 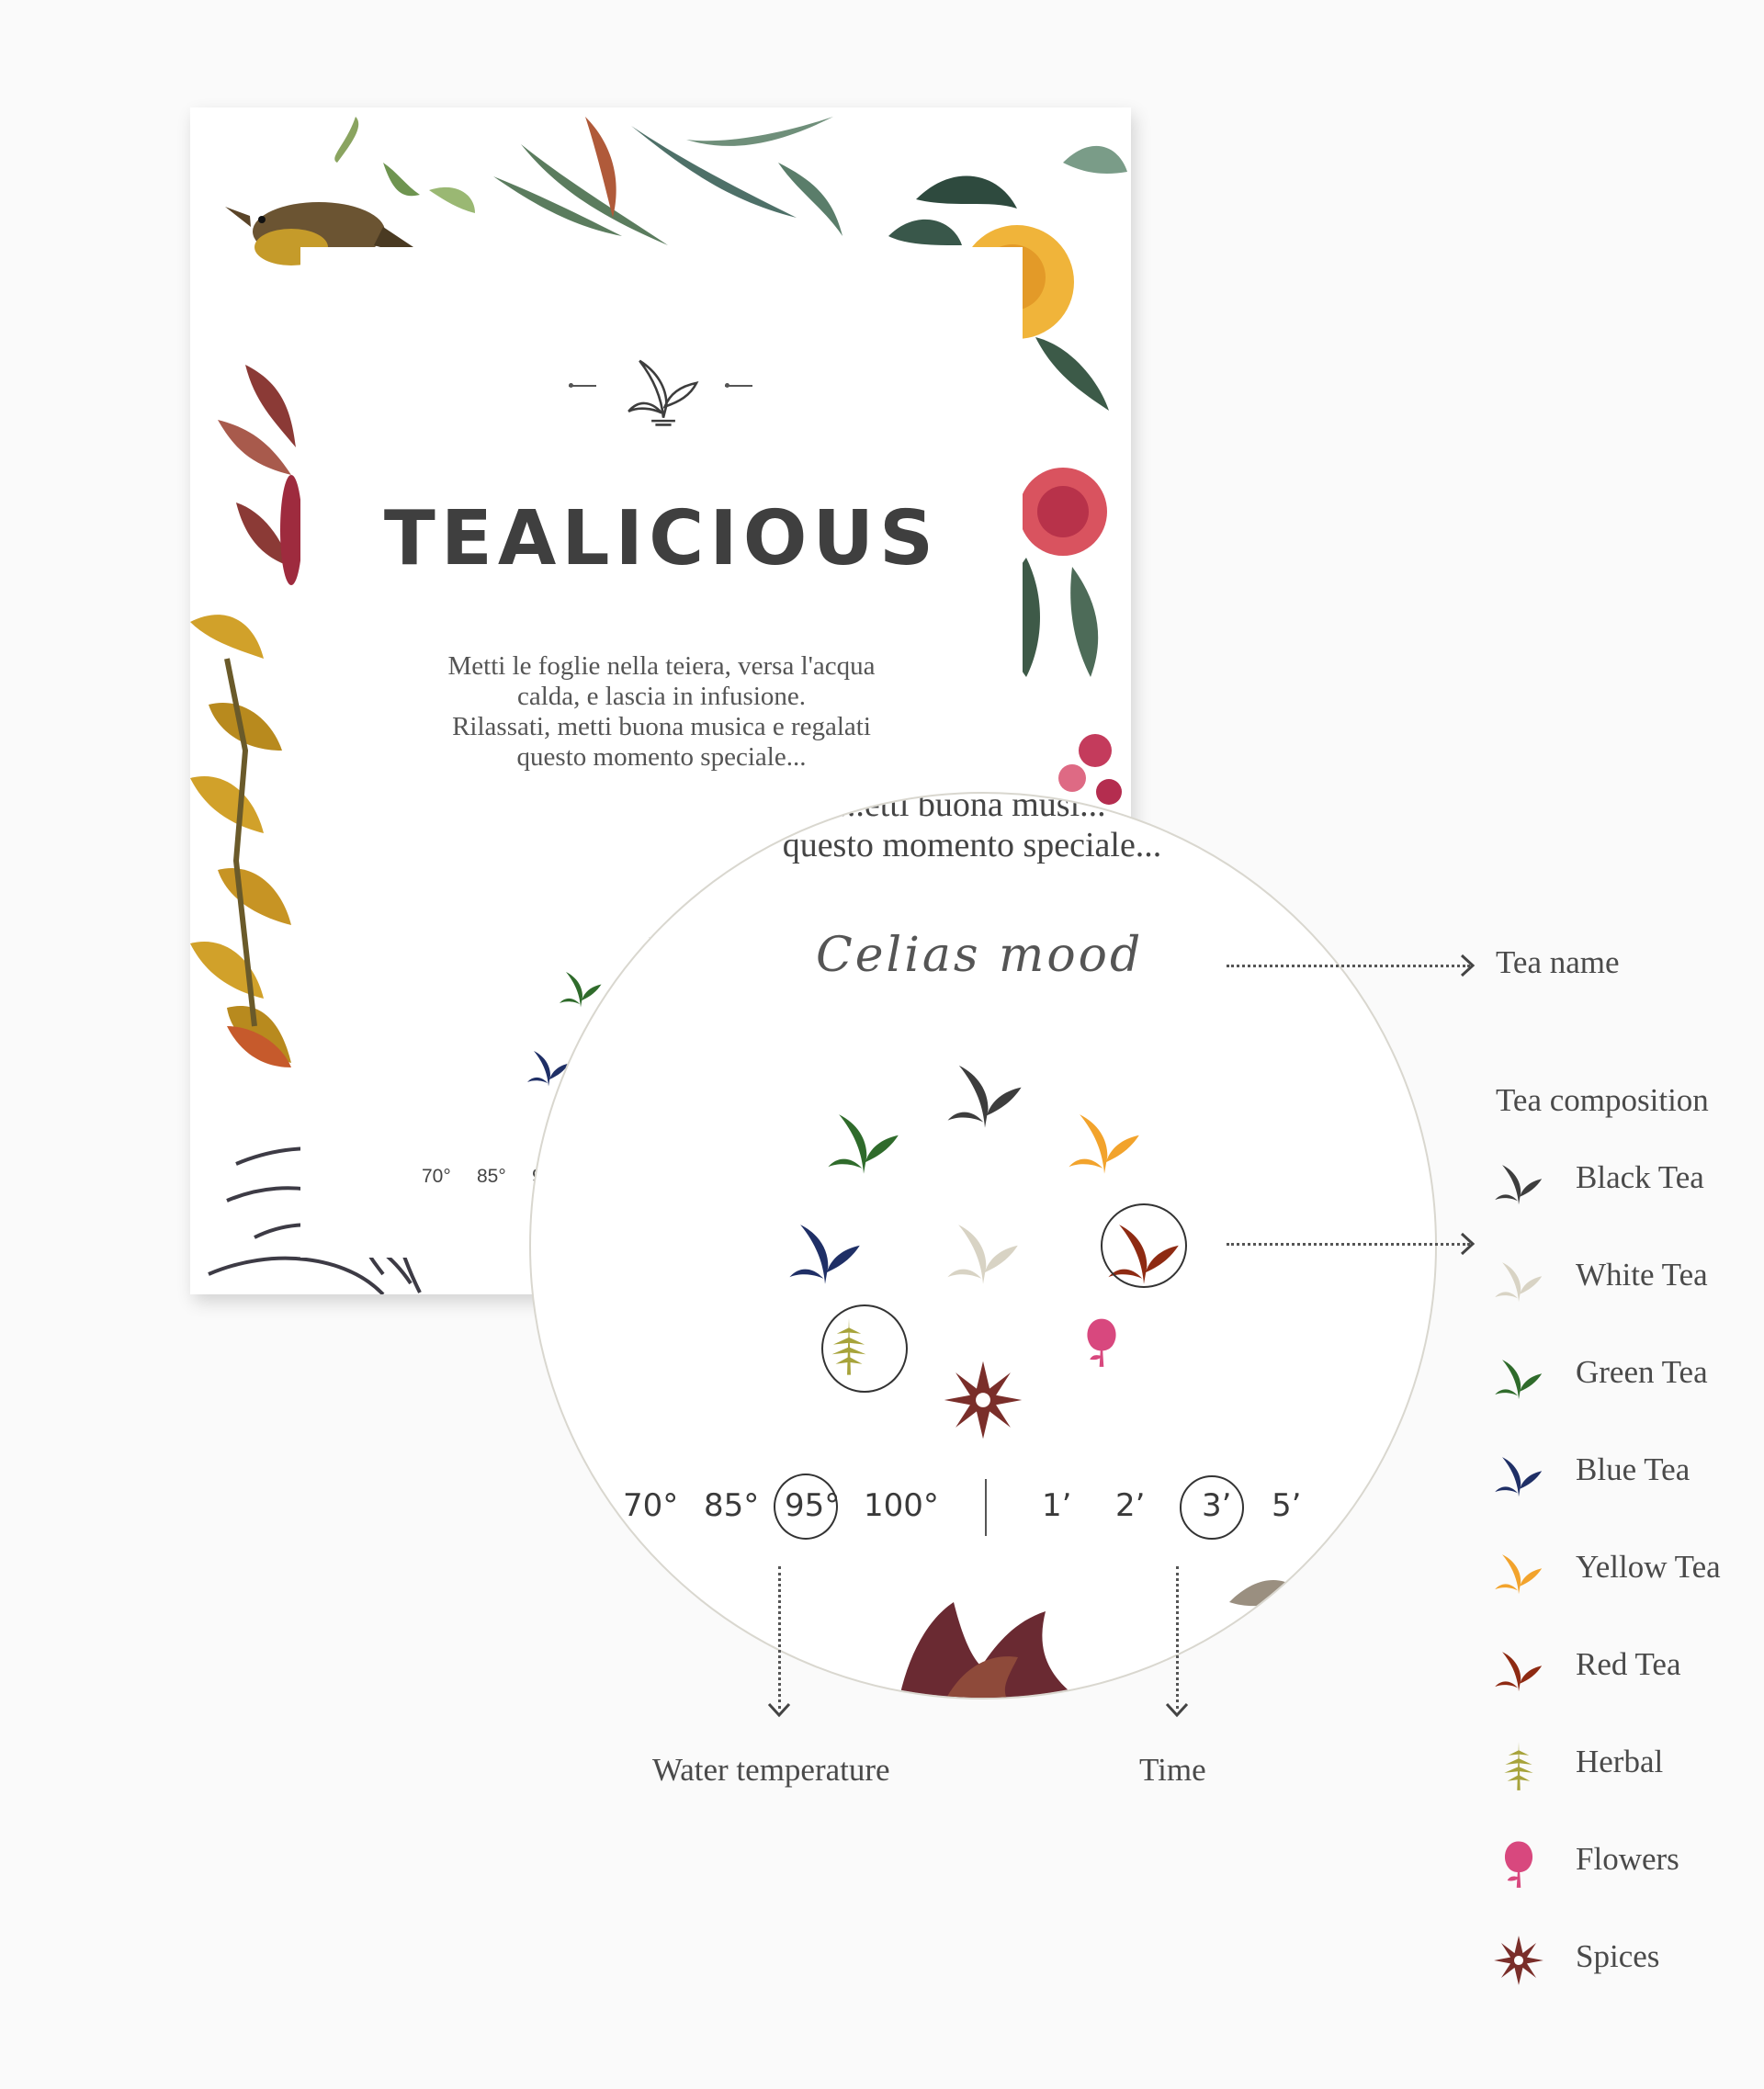 I want to click on red-leaves-illustration, so click(x=260, y=475).